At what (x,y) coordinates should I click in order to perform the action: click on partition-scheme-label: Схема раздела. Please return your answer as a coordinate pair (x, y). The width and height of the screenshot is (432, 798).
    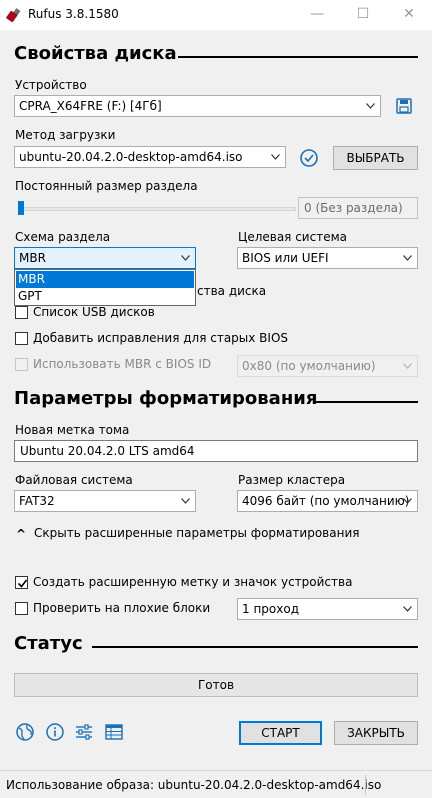
    Looking at the image, I should click on (63, 237).